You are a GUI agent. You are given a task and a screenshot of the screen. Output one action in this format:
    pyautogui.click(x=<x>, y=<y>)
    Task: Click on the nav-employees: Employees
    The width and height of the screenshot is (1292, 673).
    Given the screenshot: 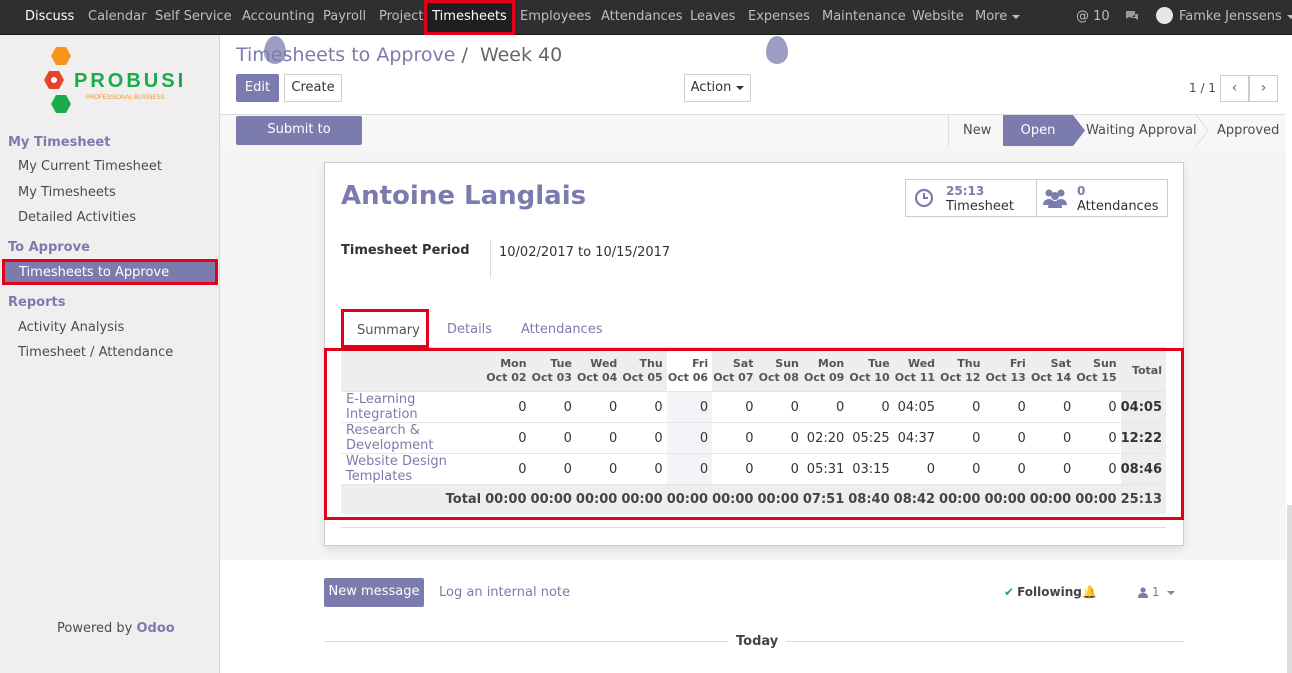 What is the action you would take?
    pyautogui.click(x=555, y=17)
    